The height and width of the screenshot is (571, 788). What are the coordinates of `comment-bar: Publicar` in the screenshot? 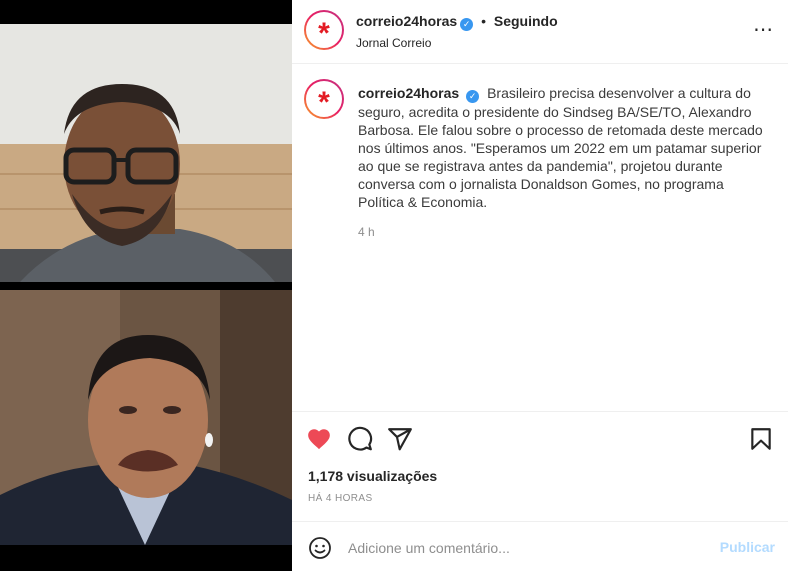 It's located at (540, 546).